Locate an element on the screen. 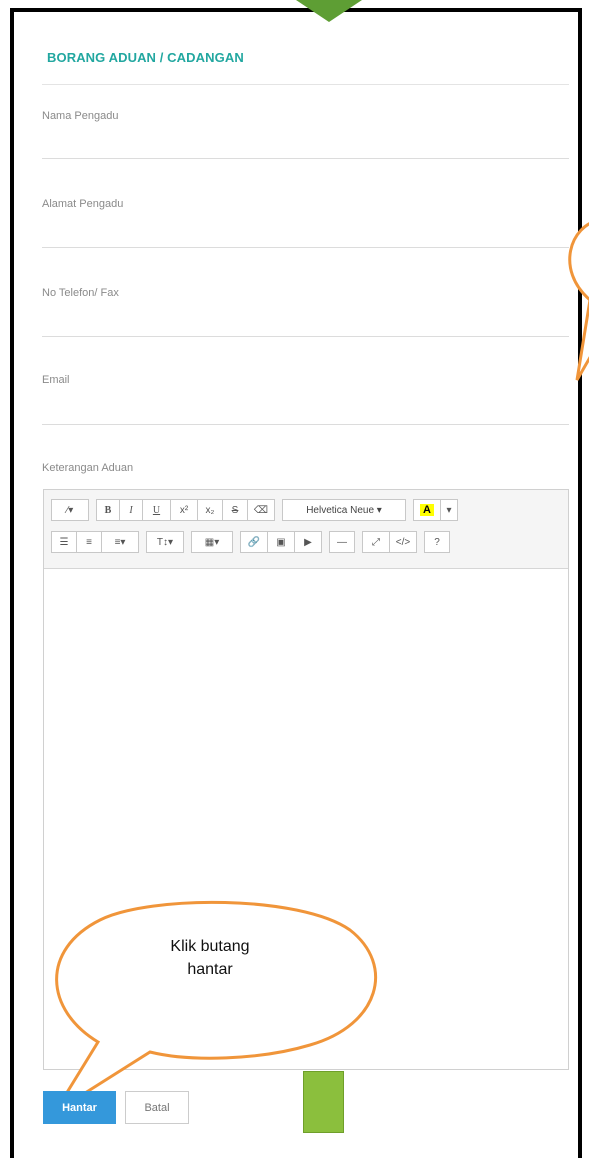 Image resolution: width=589 pixels, height=1158 pixels. callout-text: Klik butang hantar is located at coordinates (210, 958).